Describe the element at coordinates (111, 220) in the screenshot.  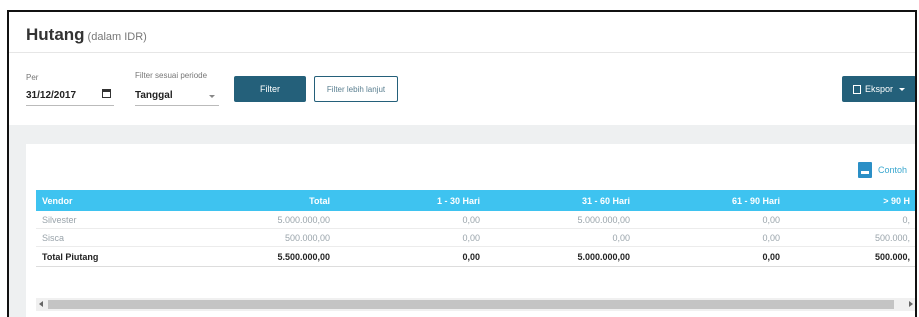
I see `vendor-link: Silvester` at that location.